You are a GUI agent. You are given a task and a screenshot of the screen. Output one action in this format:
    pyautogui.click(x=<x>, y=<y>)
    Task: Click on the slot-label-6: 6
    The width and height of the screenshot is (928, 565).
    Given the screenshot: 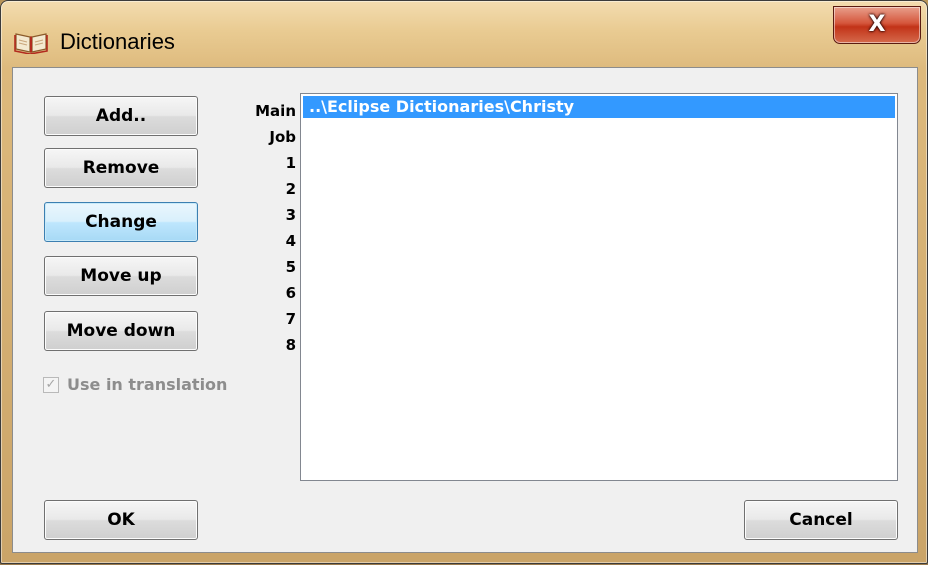 What is the action you would take?
    pyautogui.click(x=290, y=293)
    